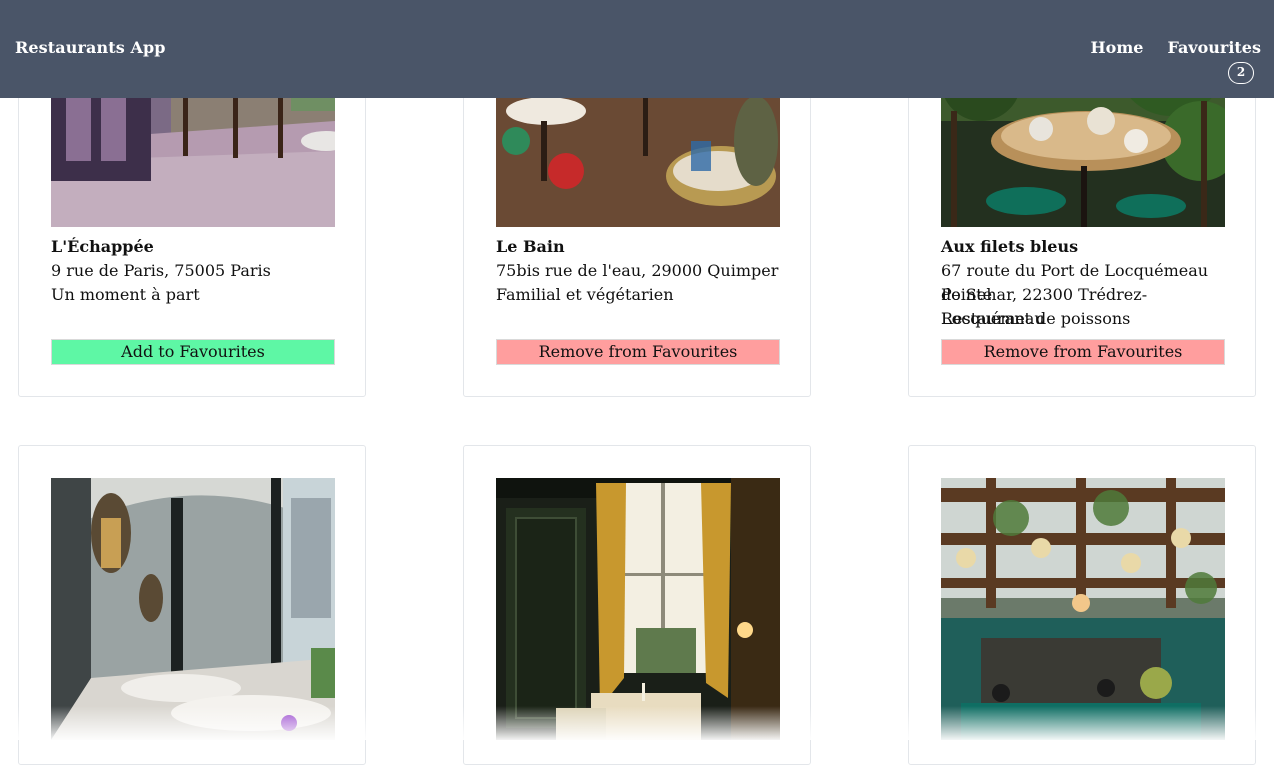 The image size is (1274, 765). I want to click on nav-favourites: Favourites 2, so click(1214, 61).